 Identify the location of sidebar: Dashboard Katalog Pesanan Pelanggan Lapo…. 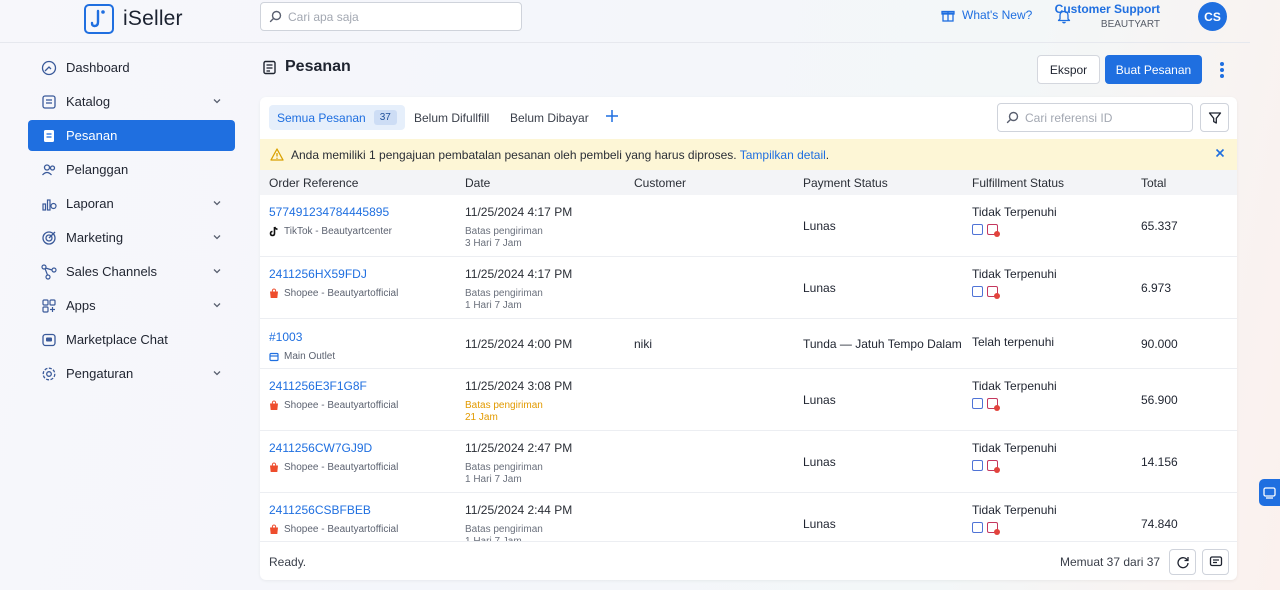
(131, 222).